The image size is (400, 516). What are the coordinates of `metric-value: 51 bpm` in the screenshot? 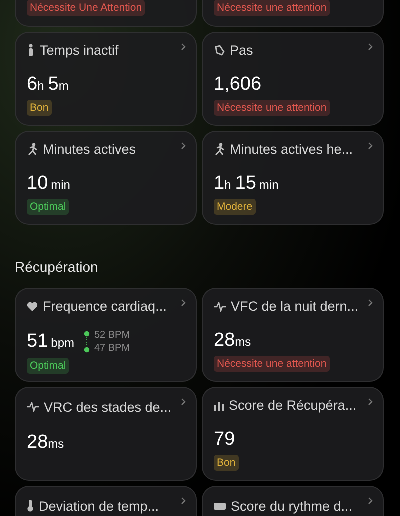 It's located at (50, 342).